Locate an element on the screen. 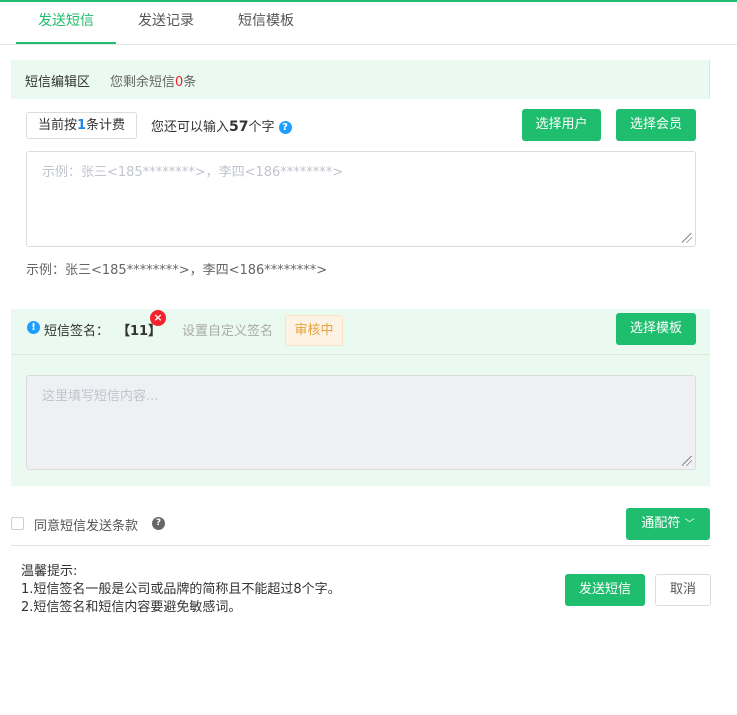  editor-header: 短信编辑区 您剩余短信0条 is located at coordinates (360, 79).